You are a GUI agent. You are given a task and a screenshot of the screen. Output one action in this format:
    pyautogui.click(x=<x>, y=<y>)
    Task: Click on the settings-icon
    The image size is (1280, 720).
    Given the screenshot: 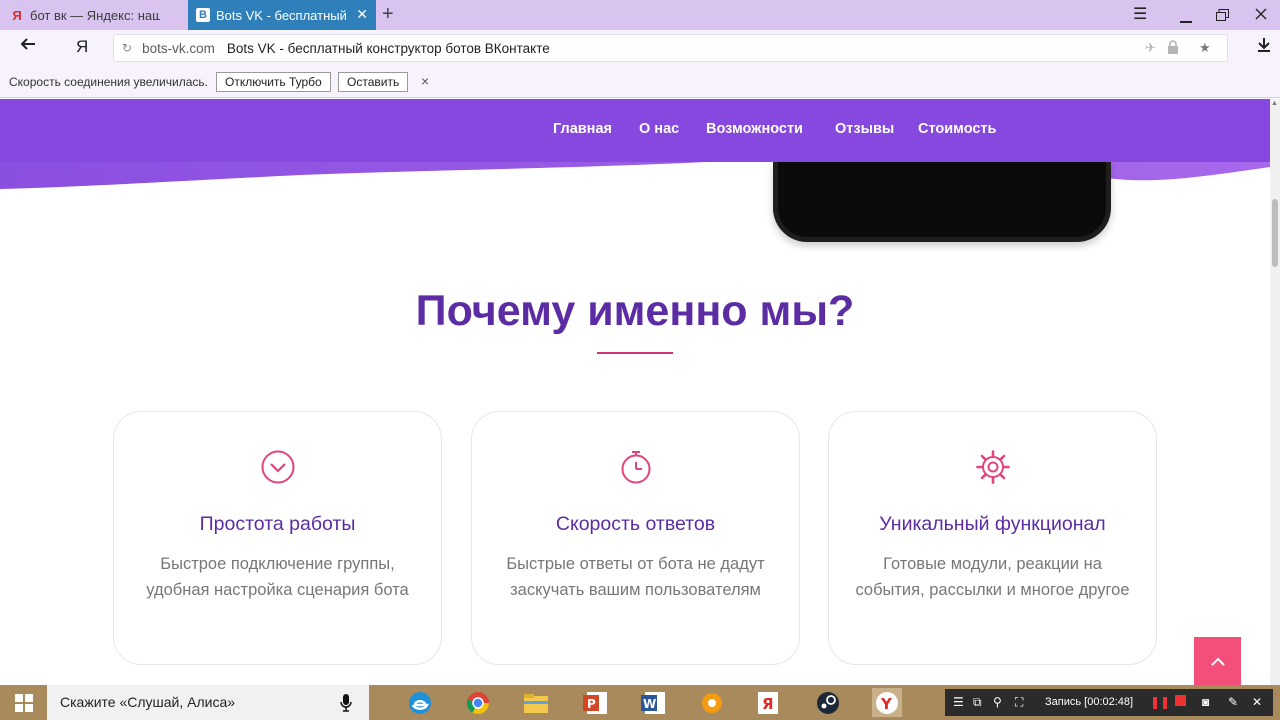 What is the action you would take?
    pyautogui.click(x=712, y=702)
    